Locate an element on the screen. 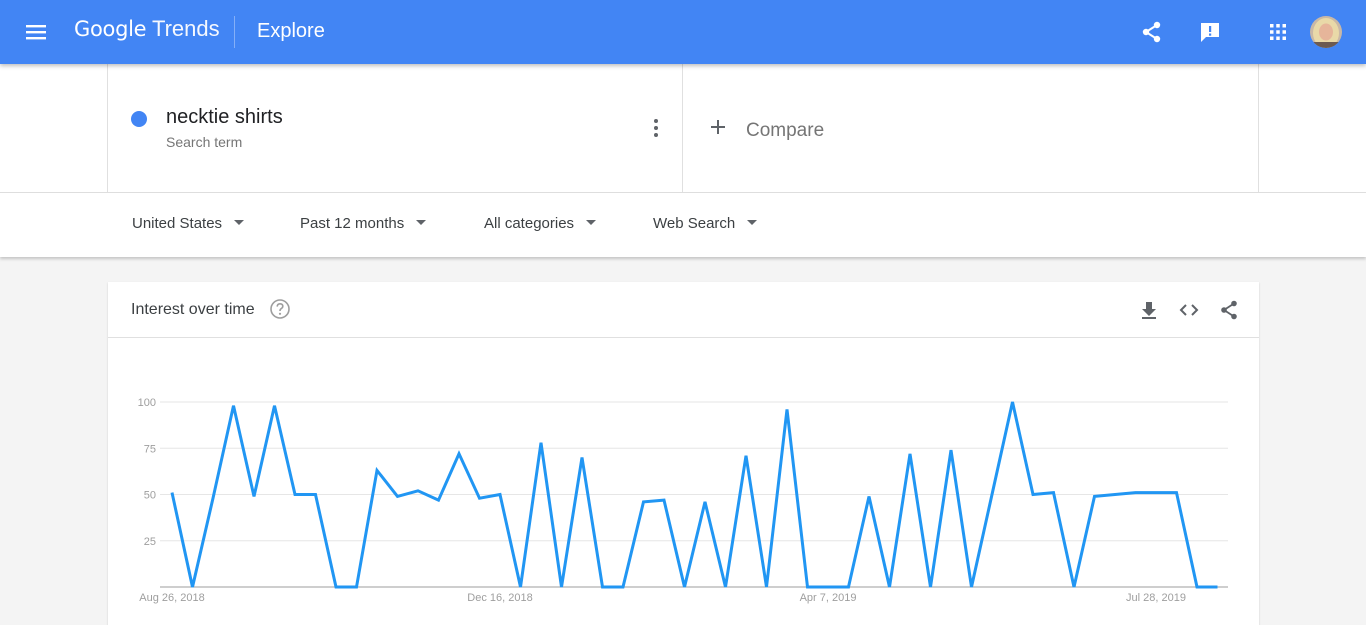 This screenshot has width=1366, height=625. search-type-dropdown: Web Search is located at coordinates (705, 223).